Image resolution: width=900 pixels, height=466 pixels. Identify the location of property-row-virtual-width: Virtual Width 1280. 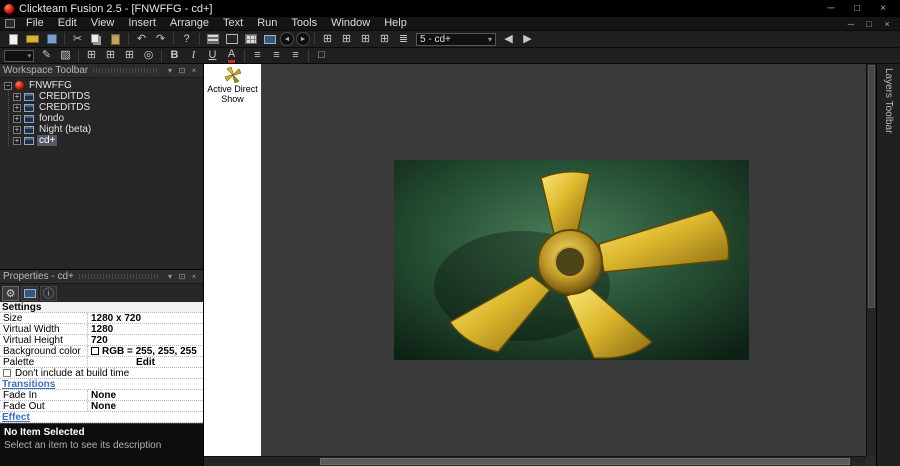
(101, 329).